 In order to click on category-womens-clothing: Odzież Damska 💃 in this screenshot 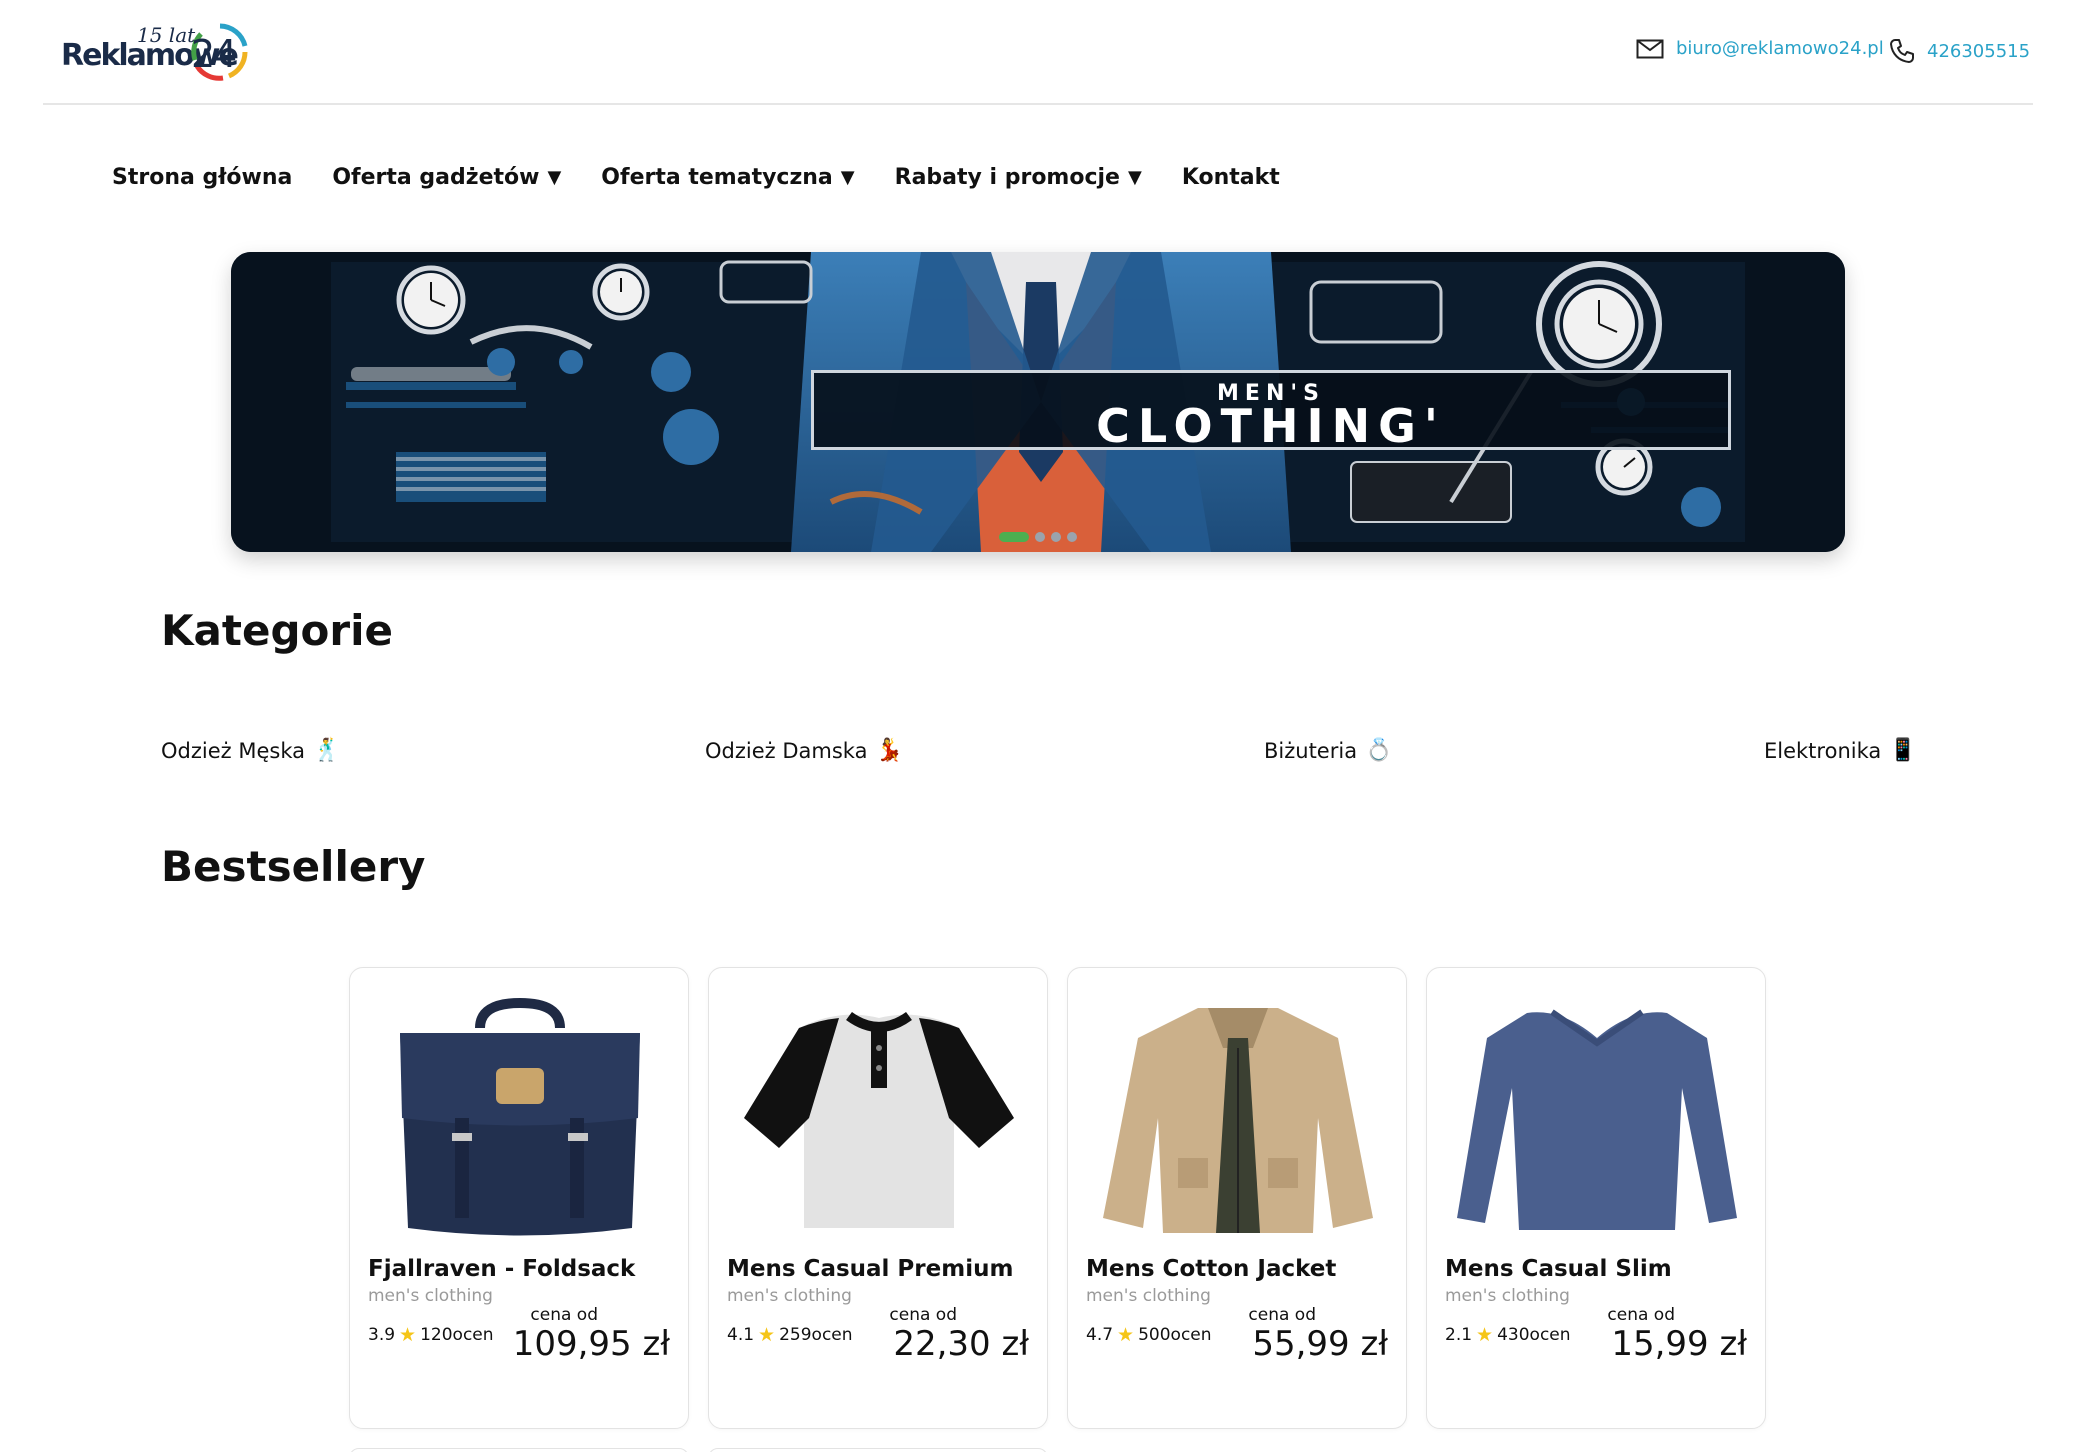, I will do `click(804, 750)`.